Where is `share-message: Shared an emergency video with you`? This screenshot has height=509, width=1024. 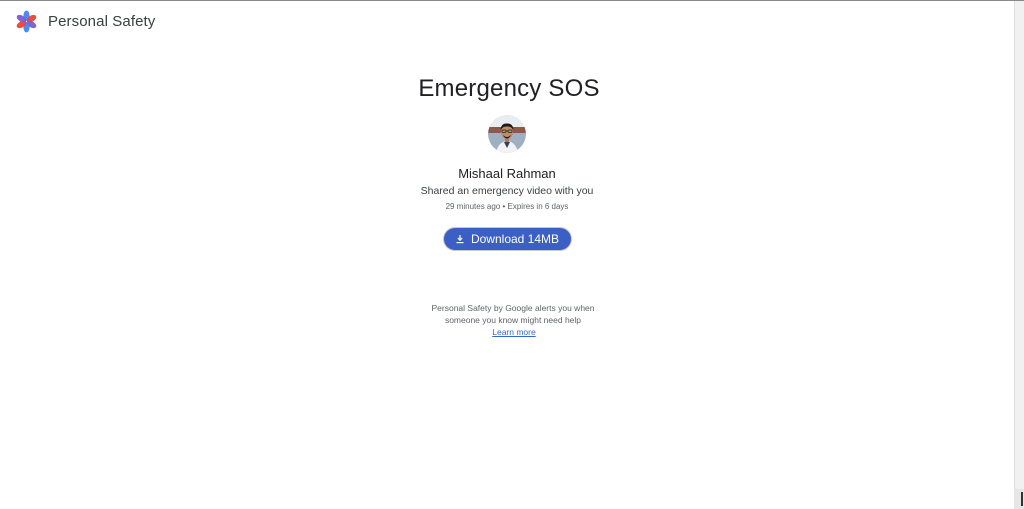
share-message: Shared an emergency video with you is located at coordinates (507, 191).